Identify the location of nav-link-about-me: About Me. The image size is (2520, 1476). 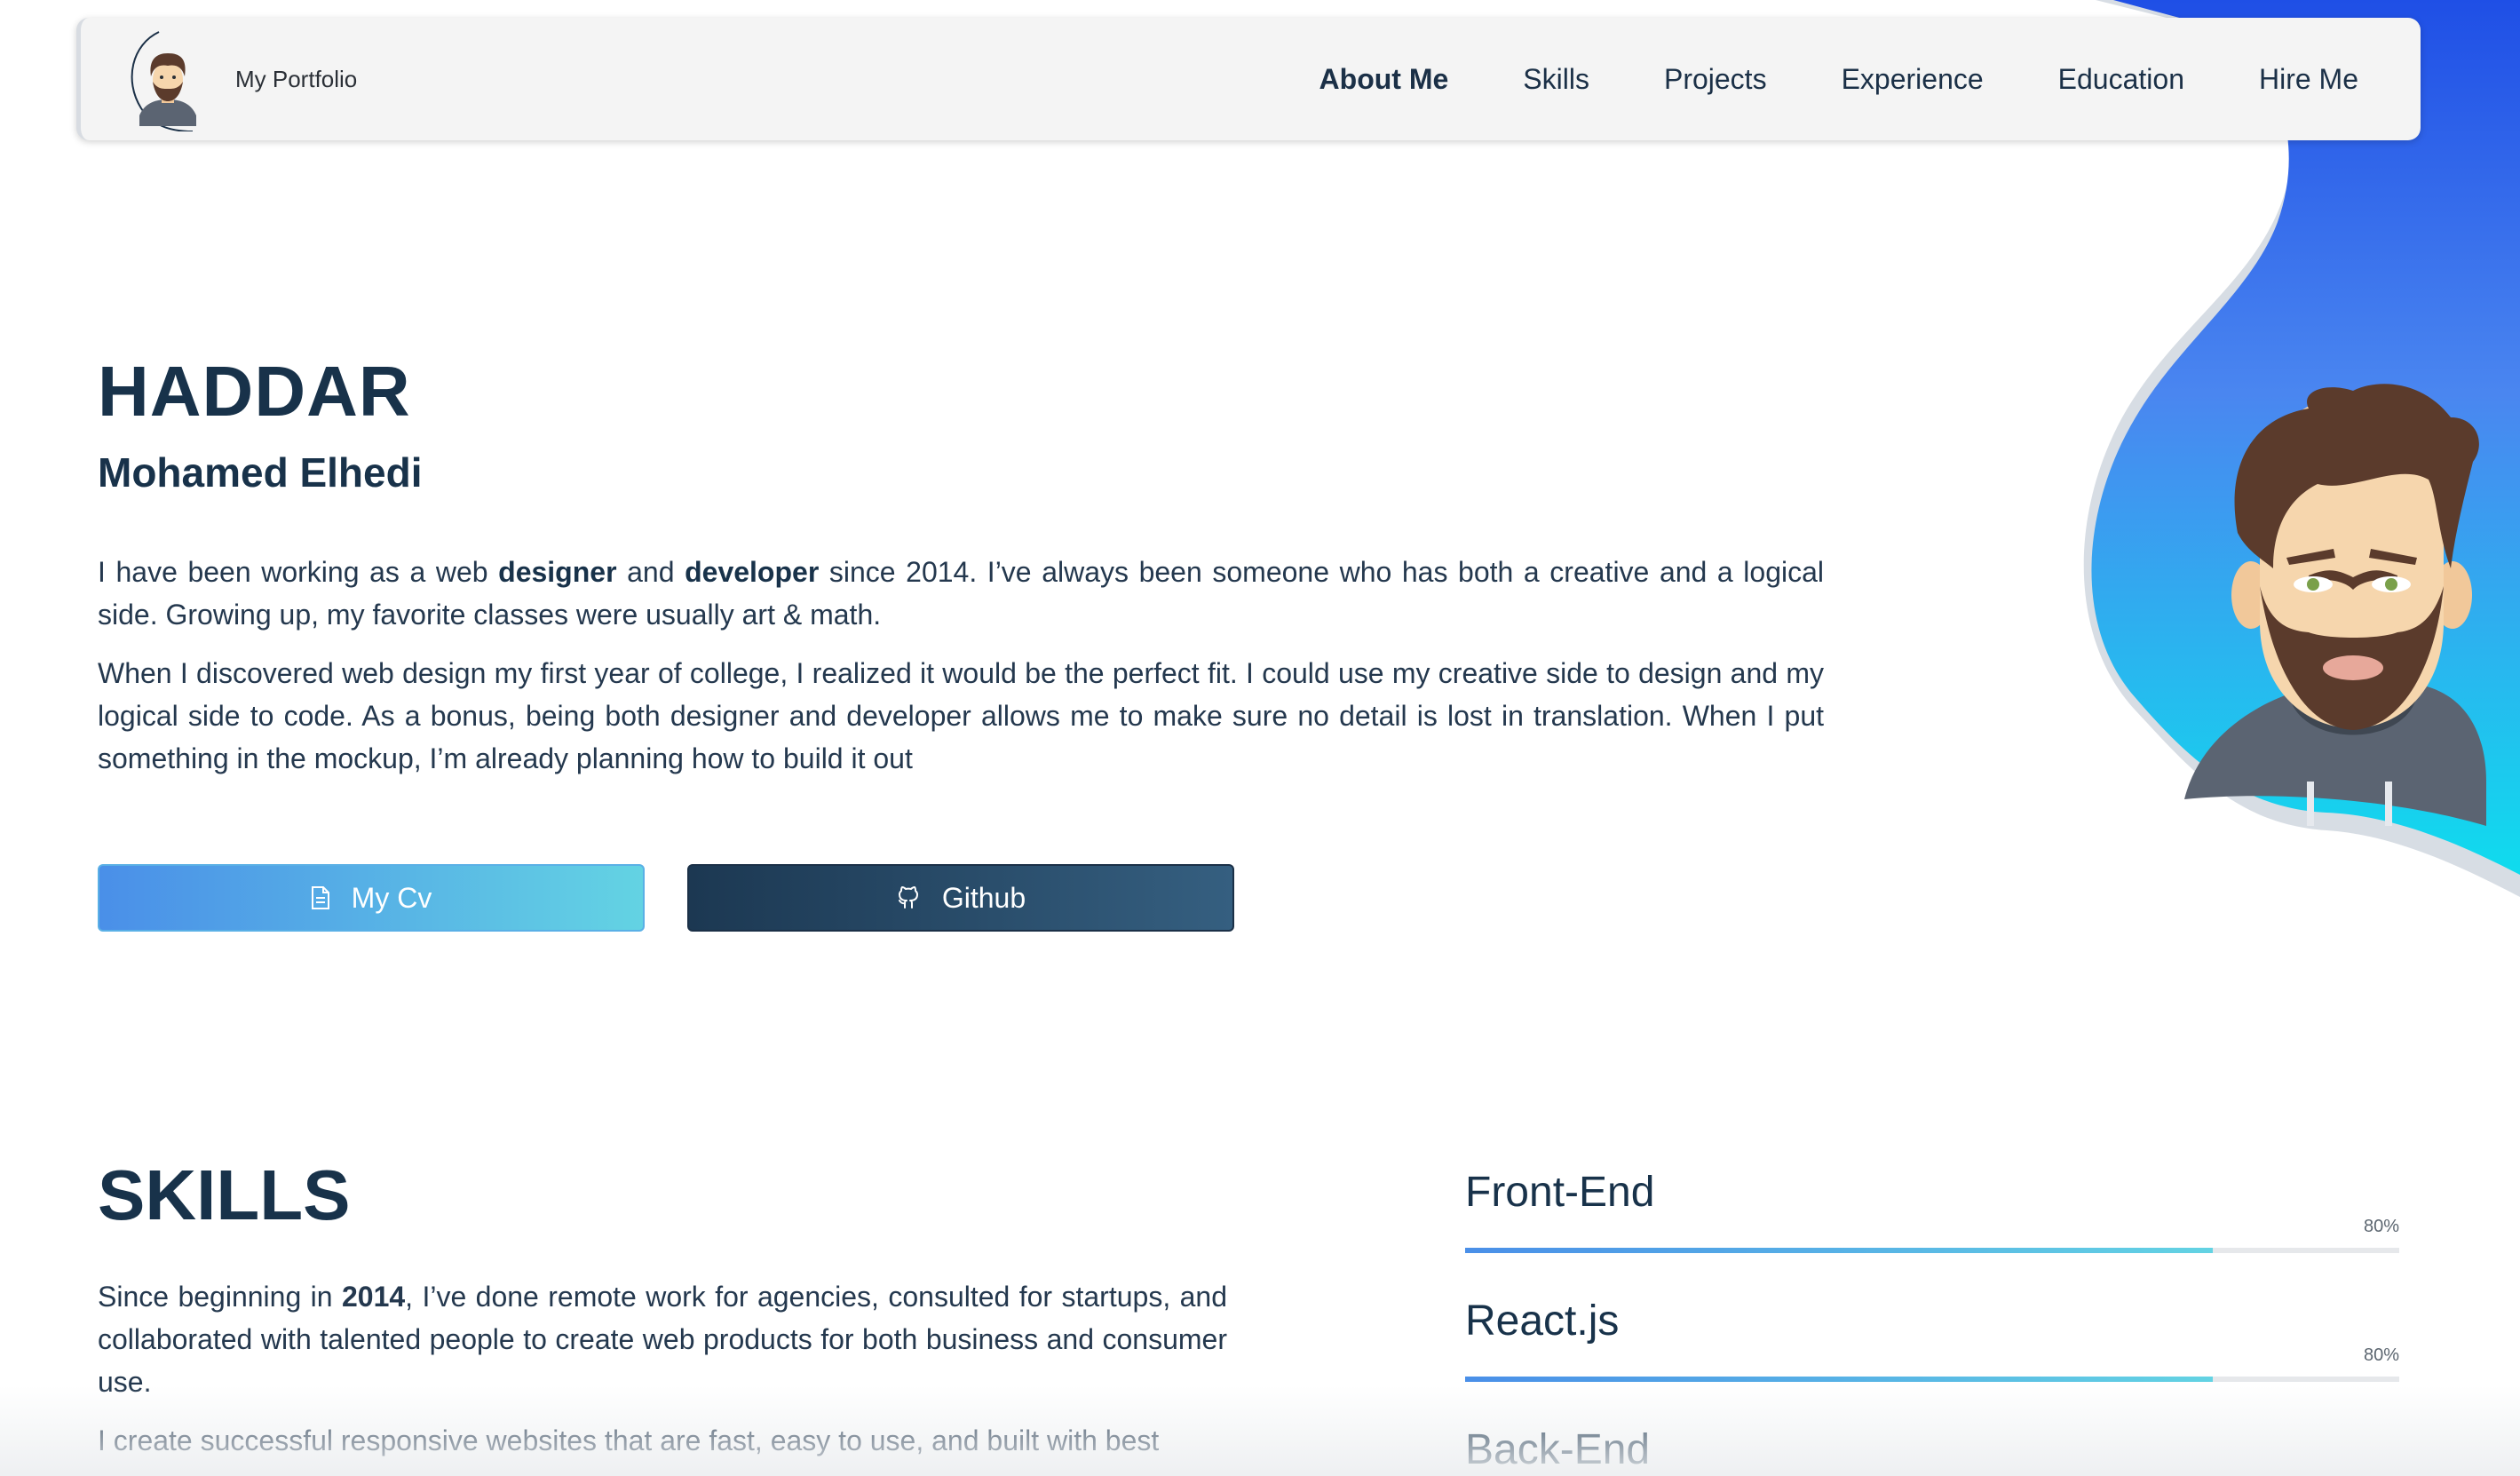
(1384, 79).